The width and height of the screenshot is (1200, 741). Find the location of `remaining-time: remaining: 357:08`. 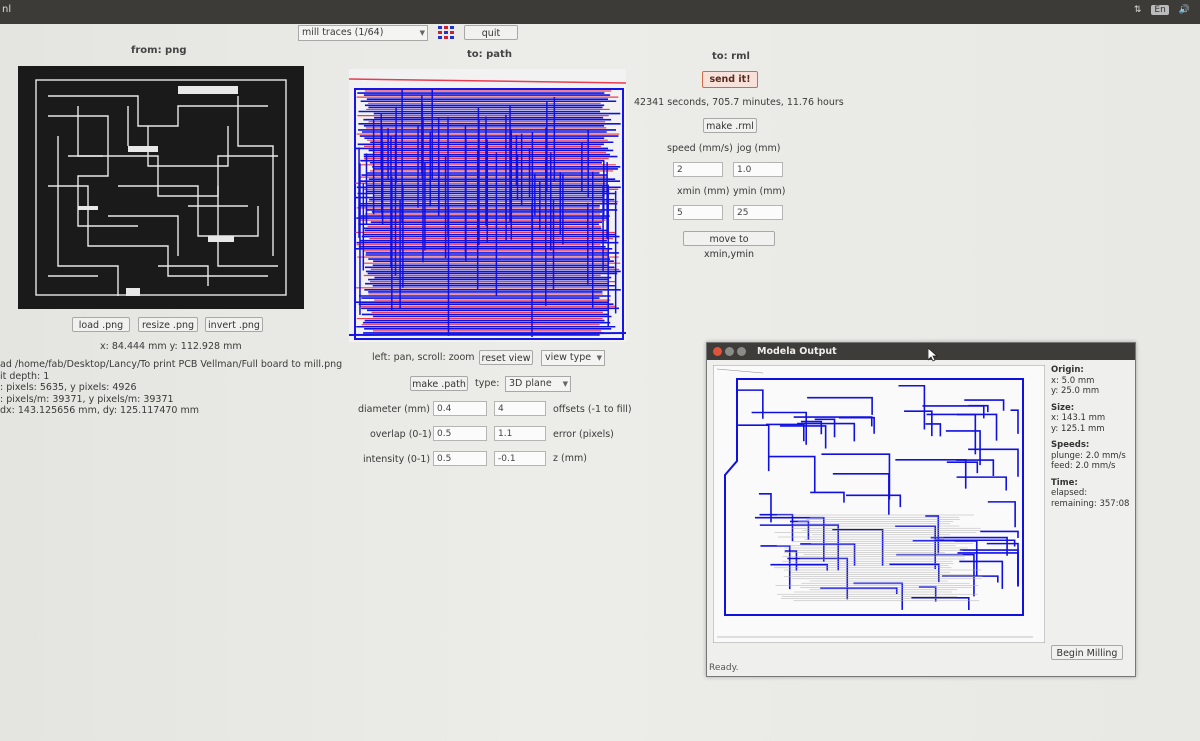

remaining-time: remaining: 357:08 is located at coordinates (1090, 503).